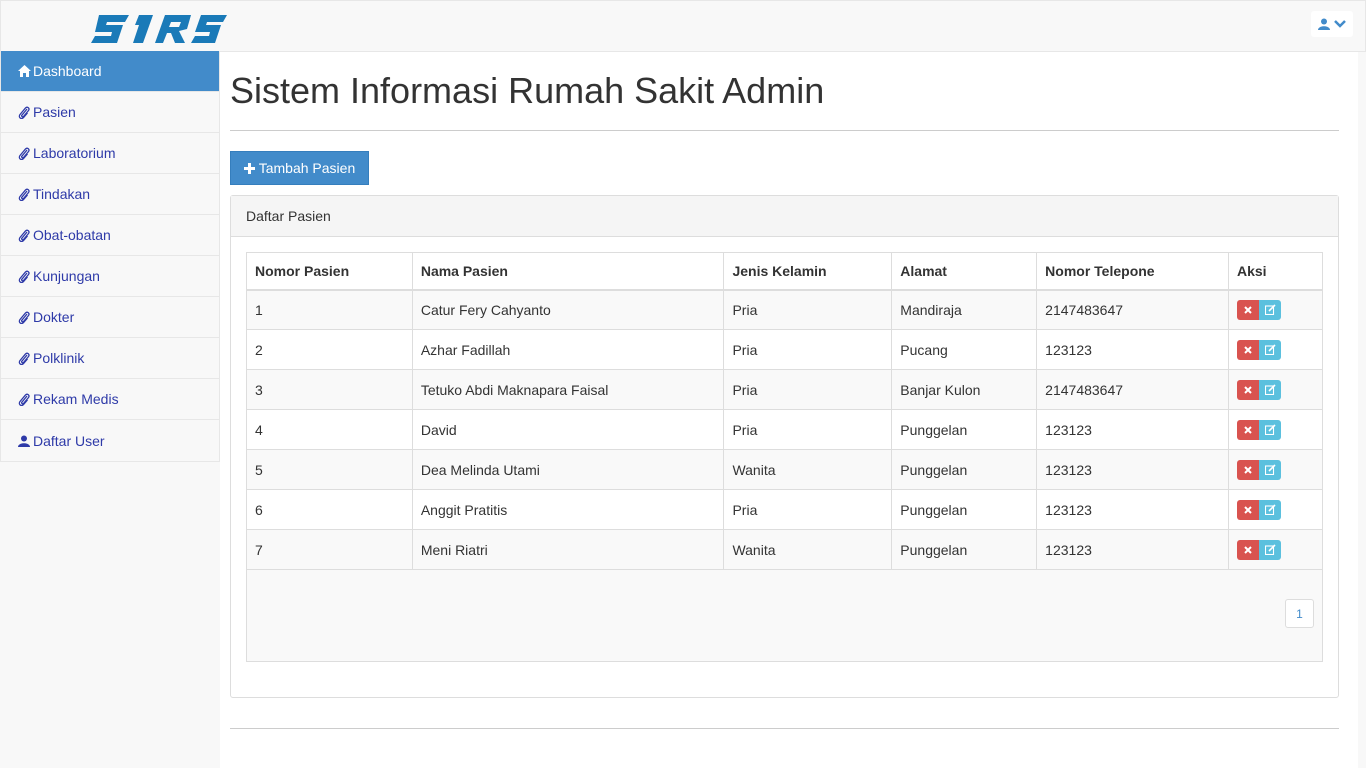 This screenshot has width=1366, height=768. I want to click on add-patient-button: Tambah Pasien, so click(299, 168).